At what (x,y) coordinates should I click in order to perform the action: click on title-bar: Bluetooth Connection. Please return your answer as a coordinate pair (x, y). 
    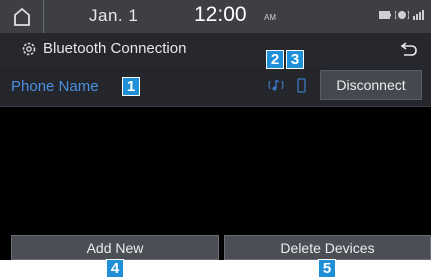
    Looking at the image, I should click on (215, 50).